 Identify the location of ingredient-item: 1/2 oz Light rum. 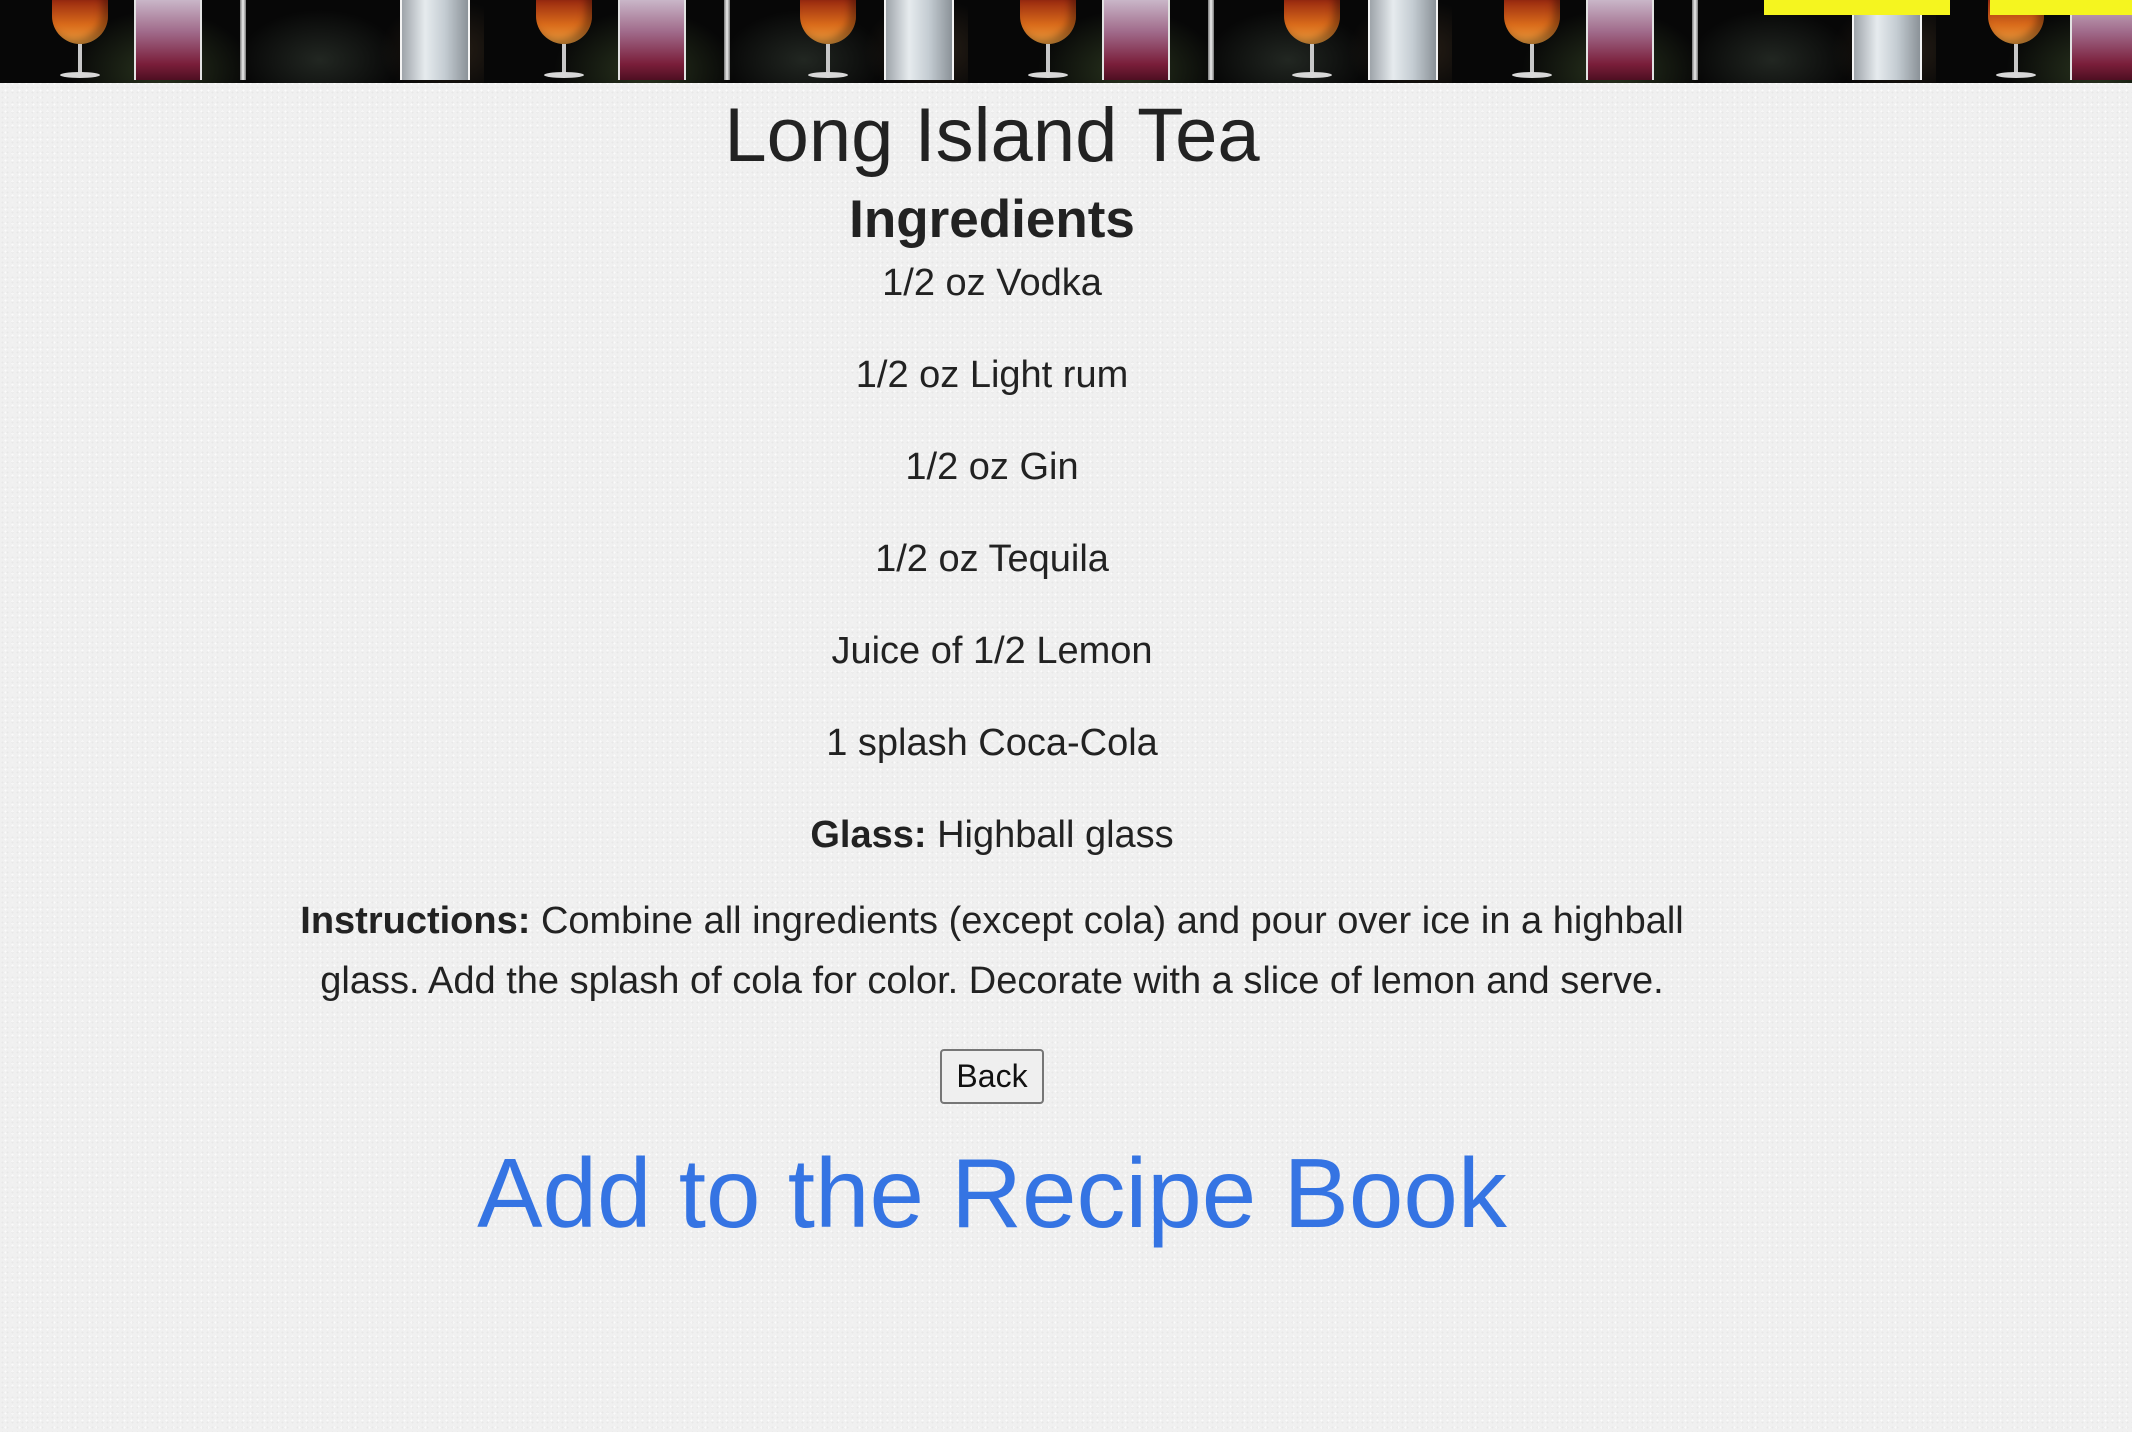
(992, 375).